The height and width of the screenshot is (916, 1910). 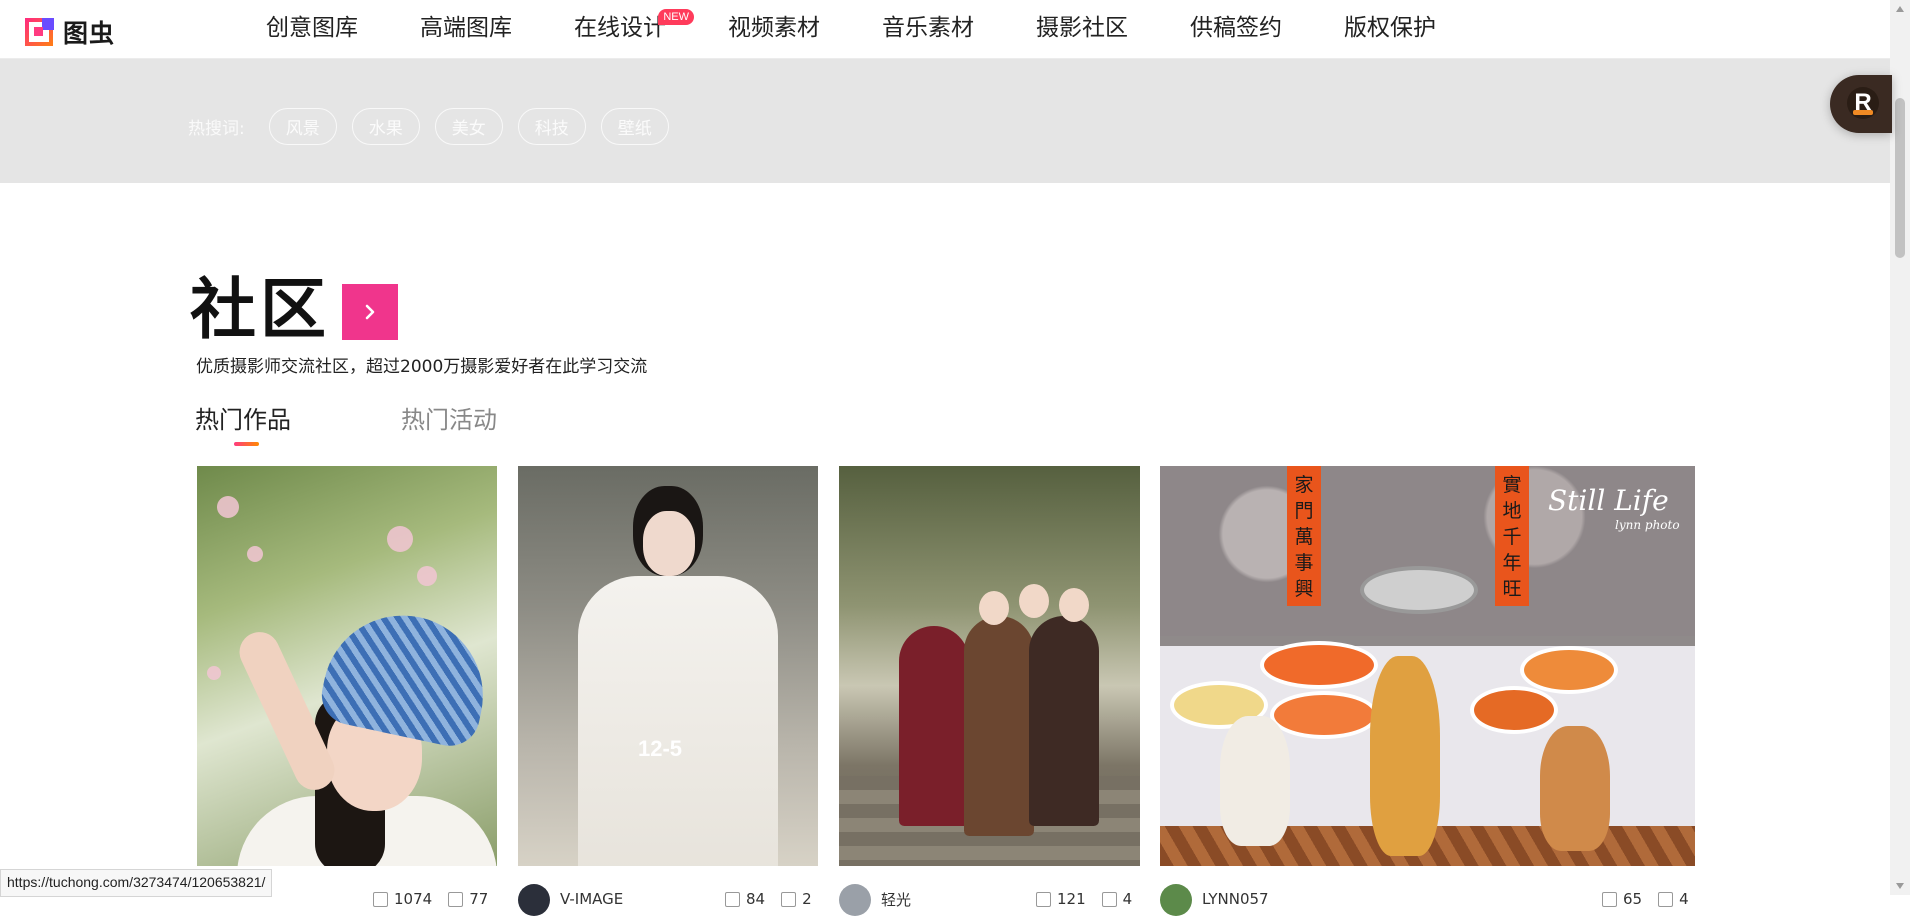 I want to click on card-meta: V-IMAGE 84 2, so click(x=668, y=899).